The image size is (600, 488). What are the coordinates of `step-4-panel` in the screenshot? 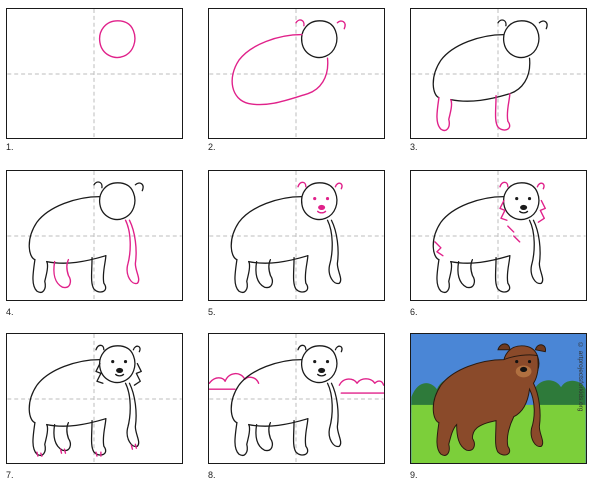 It's located at (94, 235).